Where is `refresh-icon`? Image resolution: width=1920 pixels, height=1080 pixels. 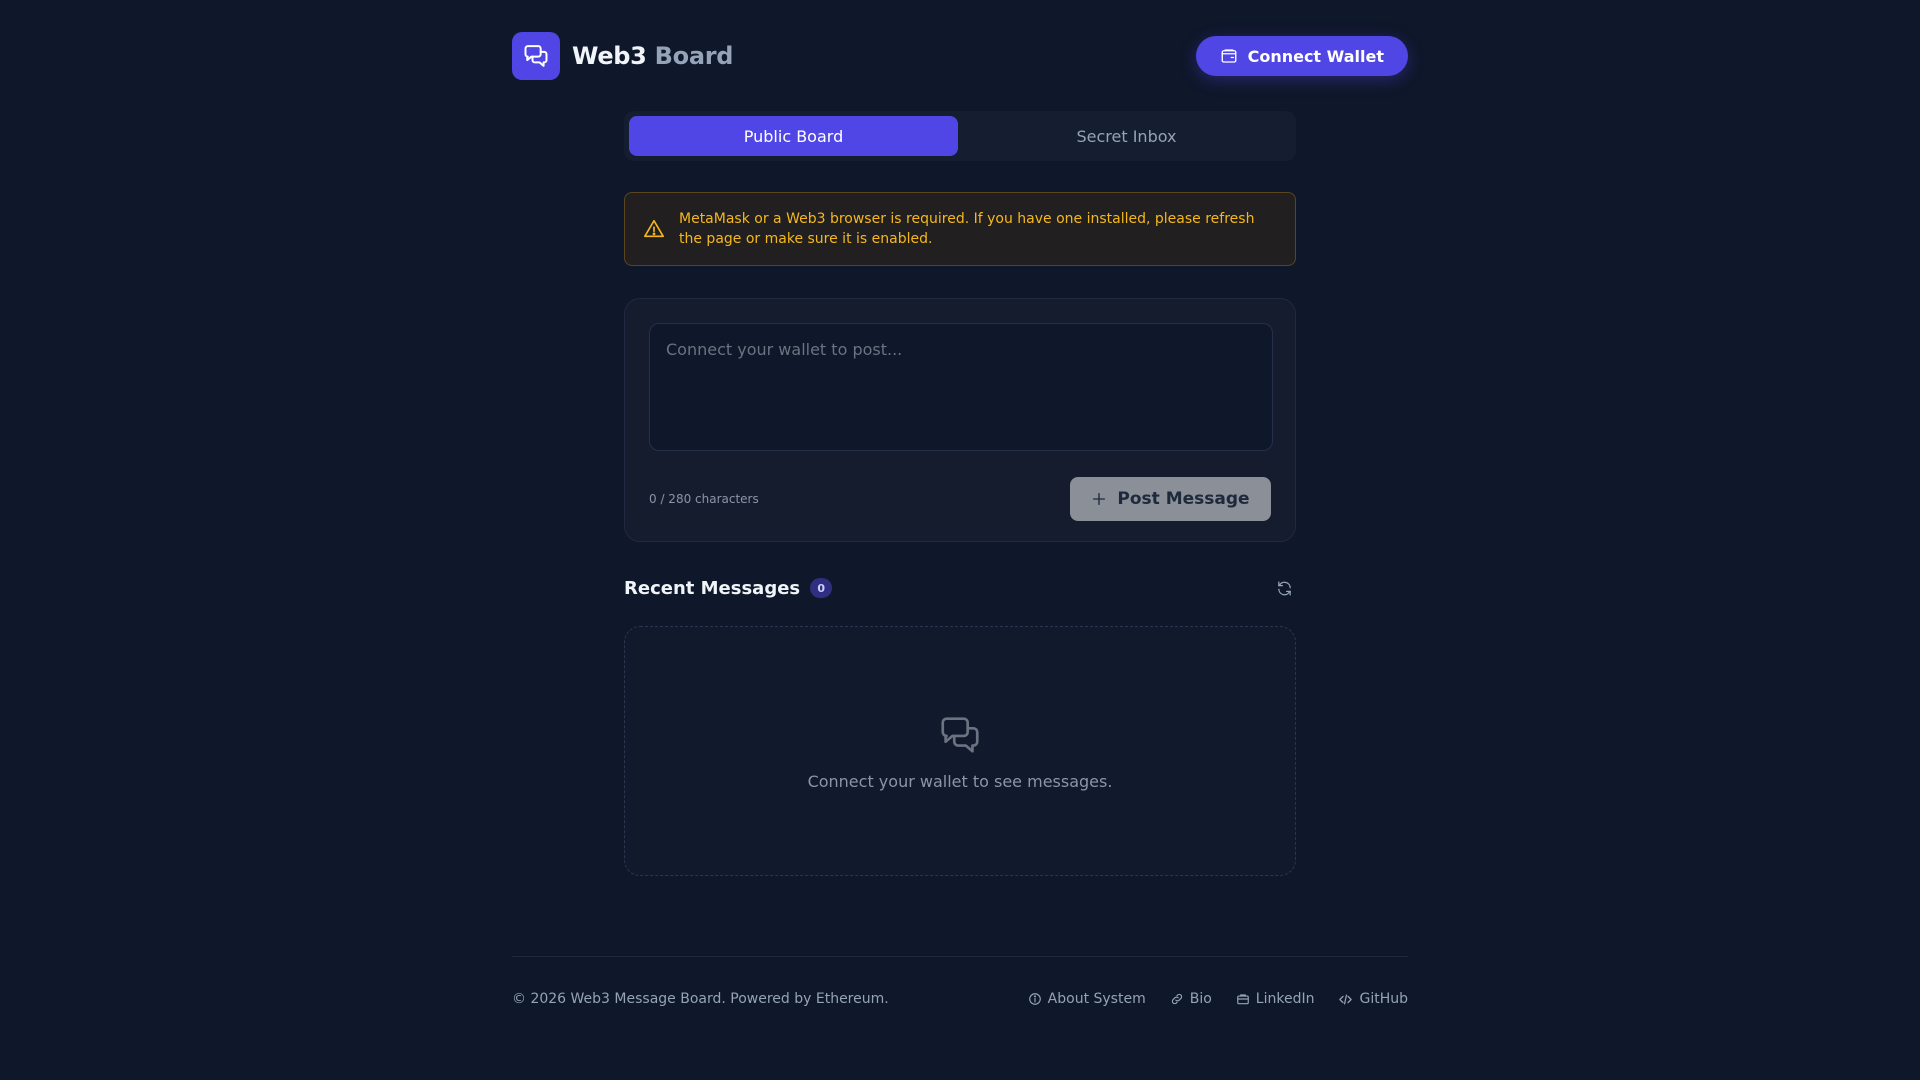
refresh-icon is located at coordinates (1284, 588).